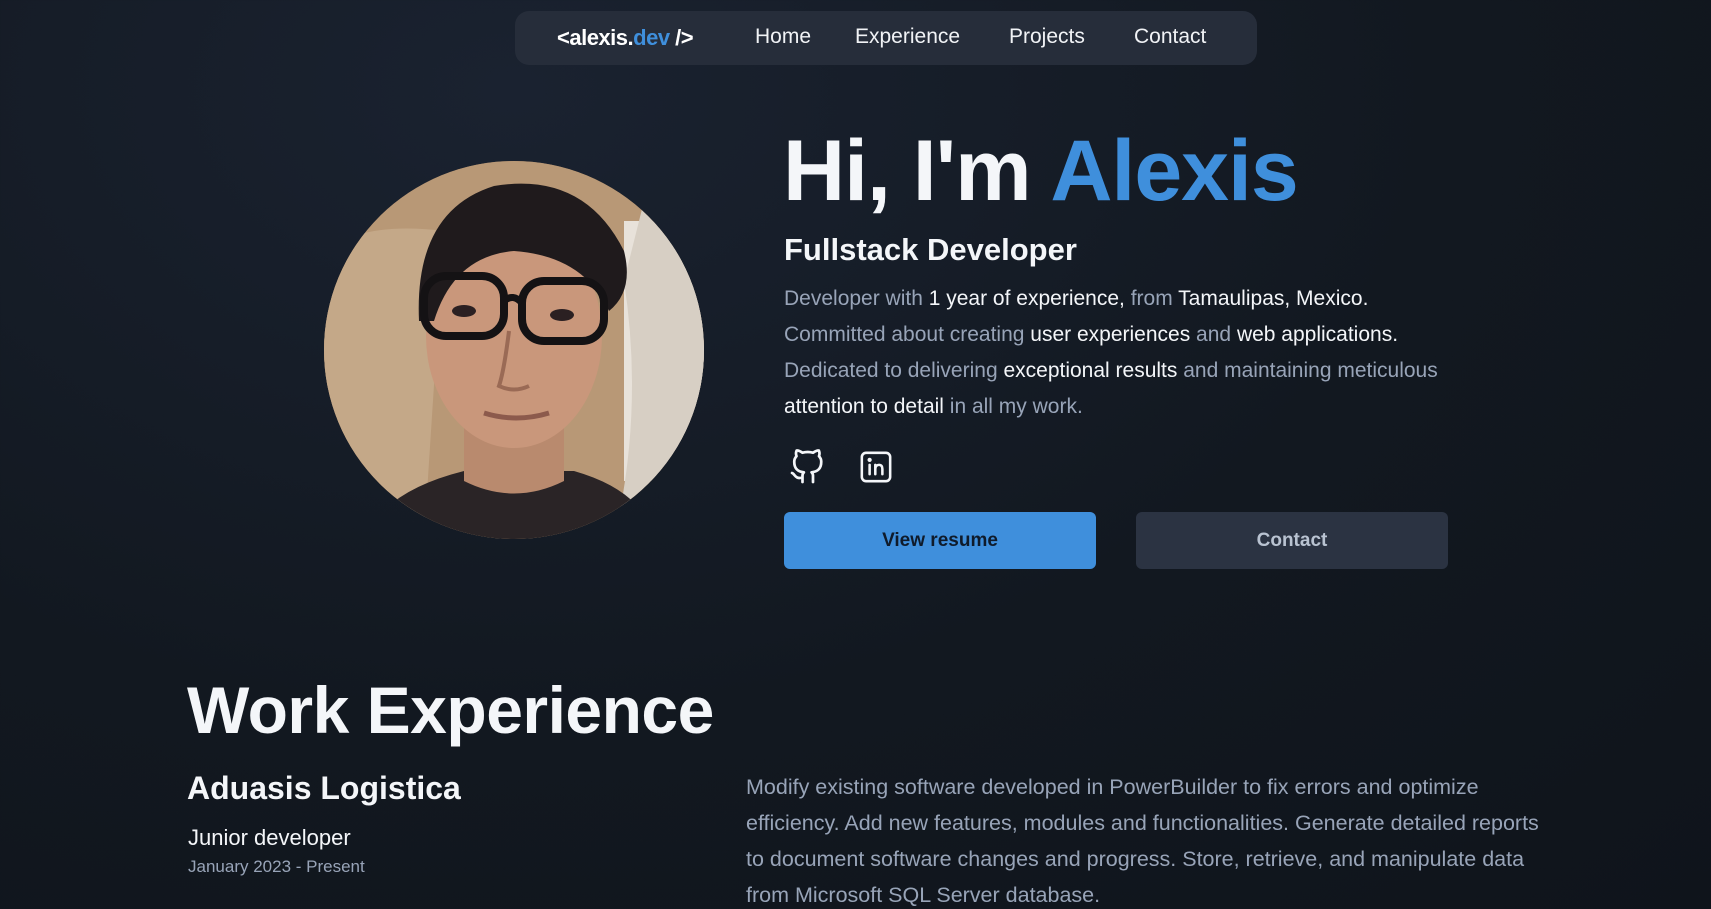  I want to click on bio-segment: and, so click(1213, 334).